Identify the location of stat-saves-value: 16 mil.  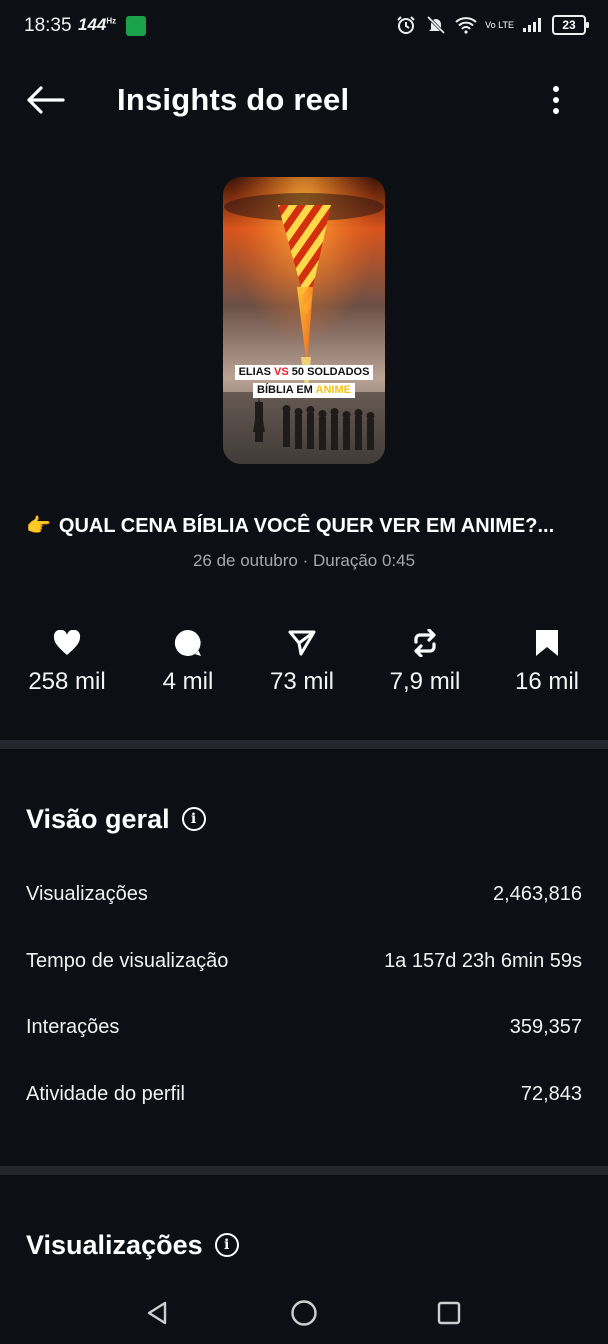
(547, 681).